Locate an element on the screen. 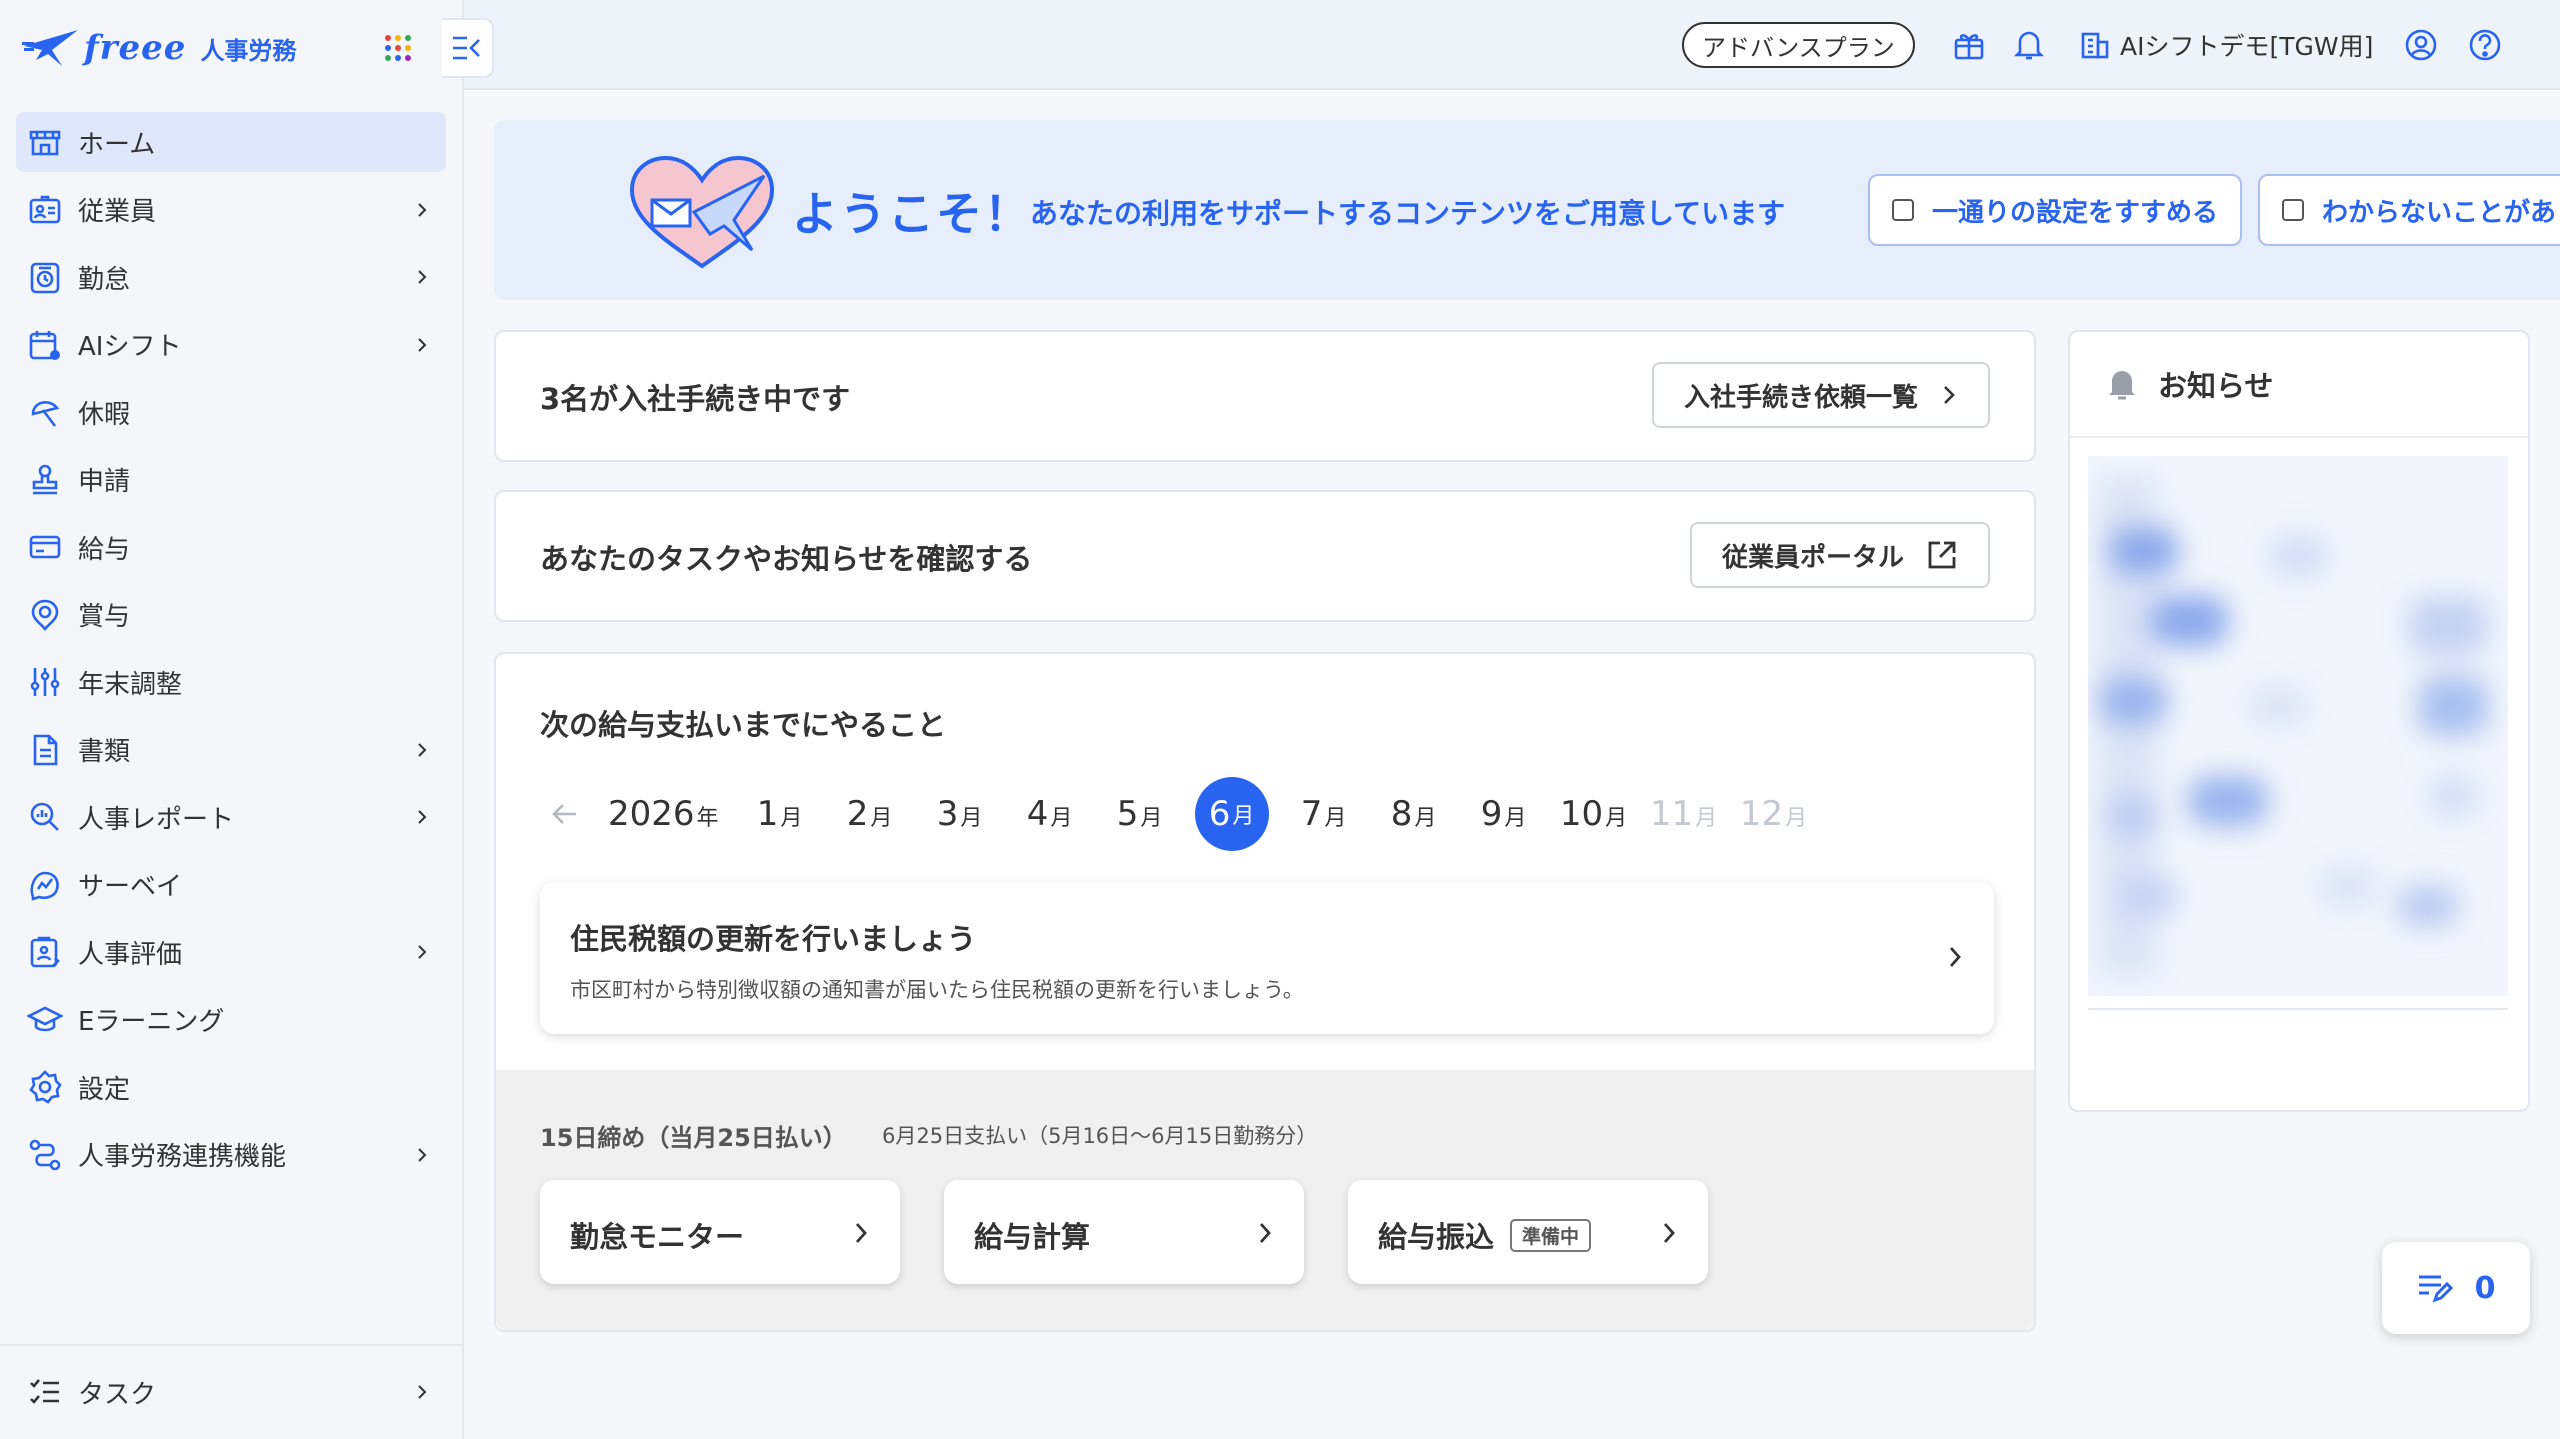 Image resolution: width=2560 pixels, height=1439 pixels. step-label: 給与振込 is located at coordinates (1436, 1237).